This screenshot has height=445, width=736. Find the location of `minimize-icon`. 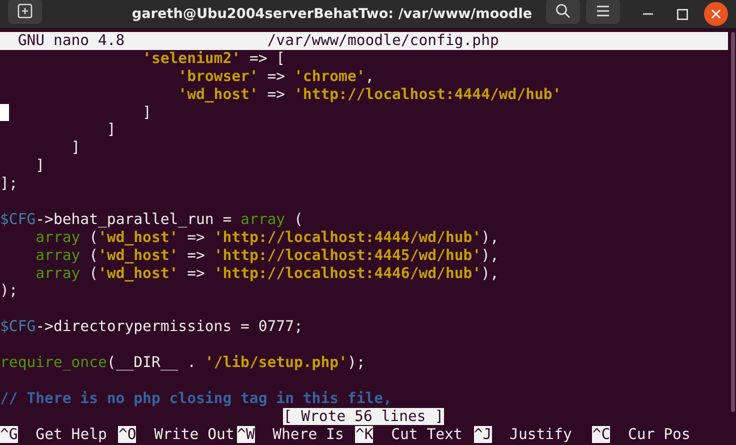

minimize-icon is located at coordinates (648, 14).